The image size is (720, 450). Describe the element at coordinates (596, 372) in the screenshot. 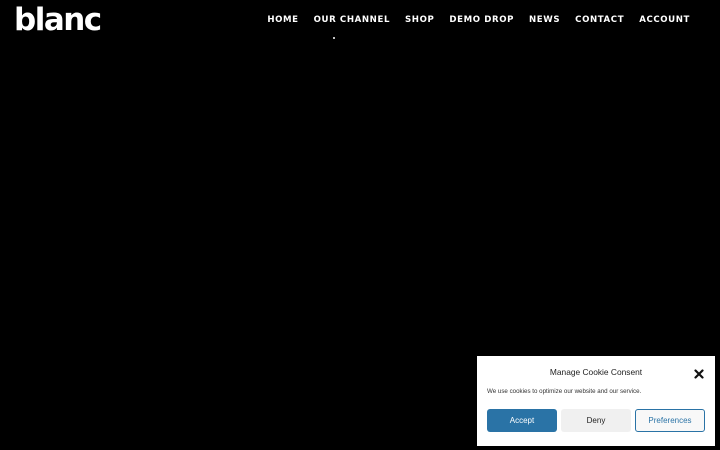

I see `cookie-dialog-title: Manage Cookie Consent` at that location.